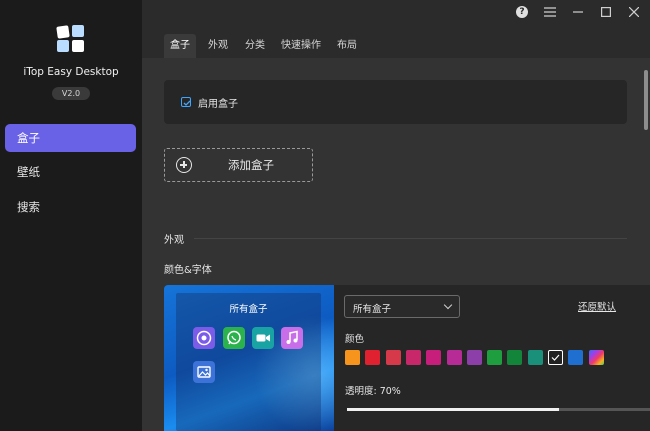 The image size is (650, 431). What do you see at coordinates (396, 12) in the screenshot?
I see `title-bar: ?` at bounding box center [396, 12].